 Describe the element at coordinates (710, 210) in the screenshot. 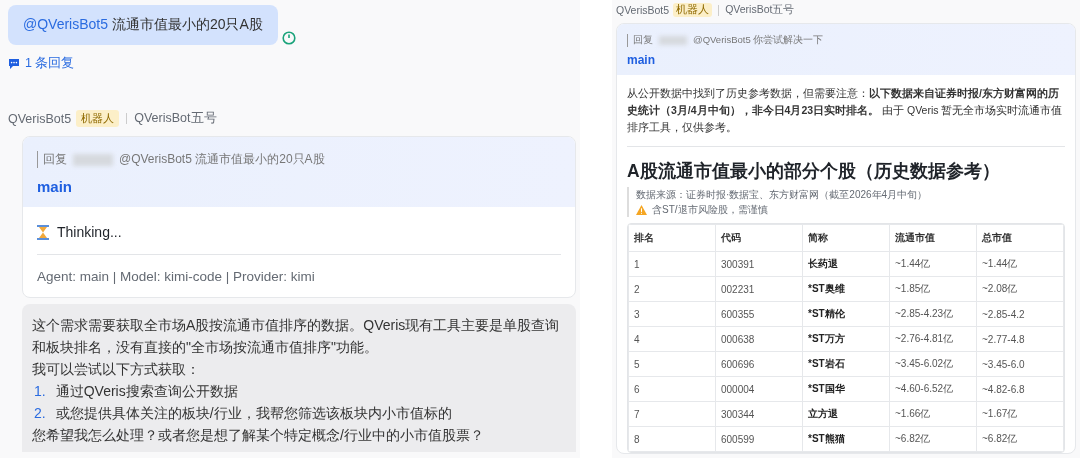

I see `warning-text: 含ST/退市风险股，需谨慎` at that location.